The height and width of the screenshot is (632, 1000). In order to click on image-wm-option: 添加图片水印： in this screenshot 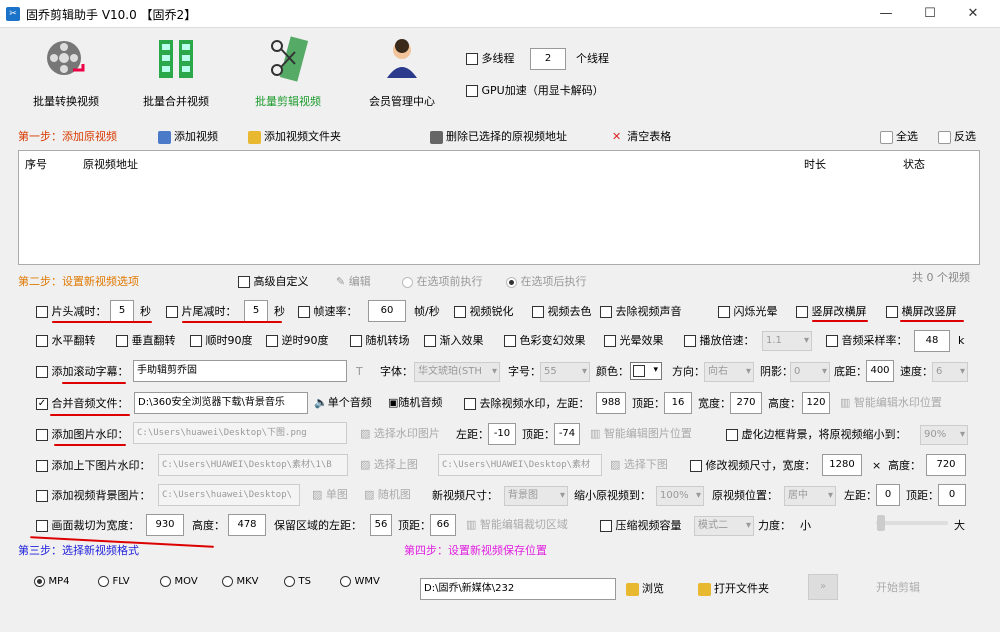, I will do `click(82, 435)`.